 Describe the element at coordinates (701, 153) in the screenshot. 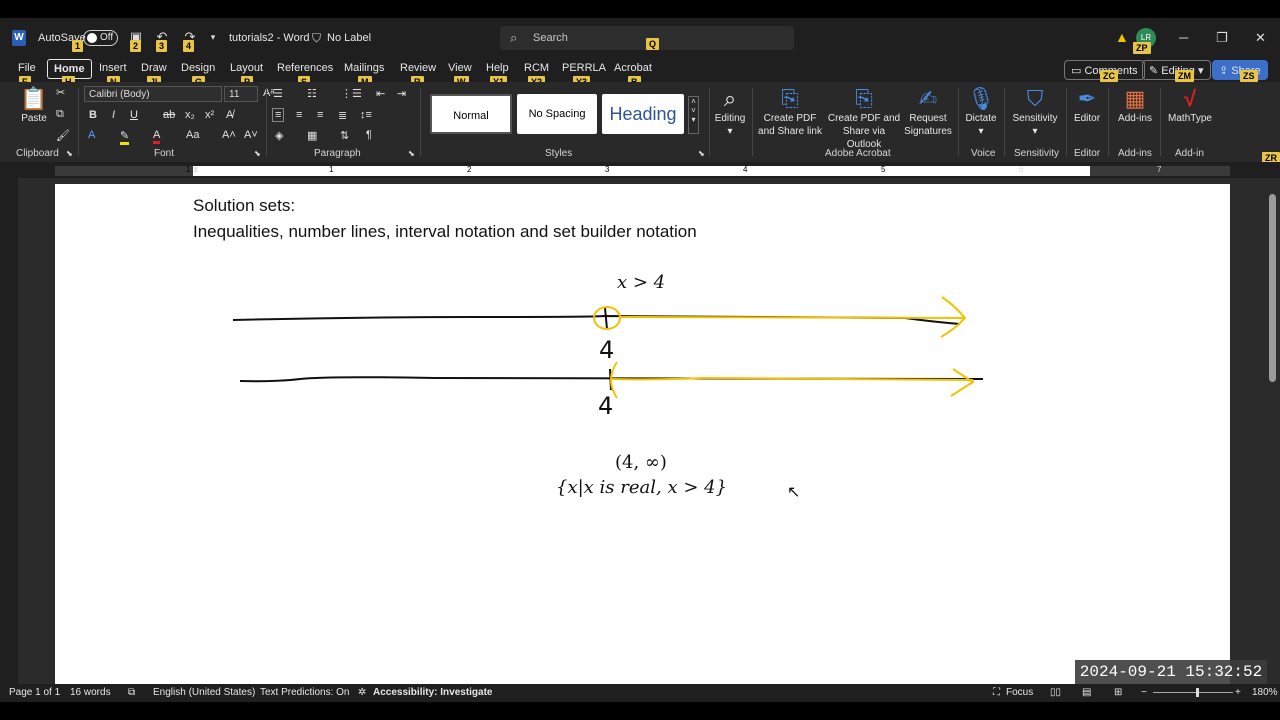

I see `styles-launcher-icon: ⬊` at that location.